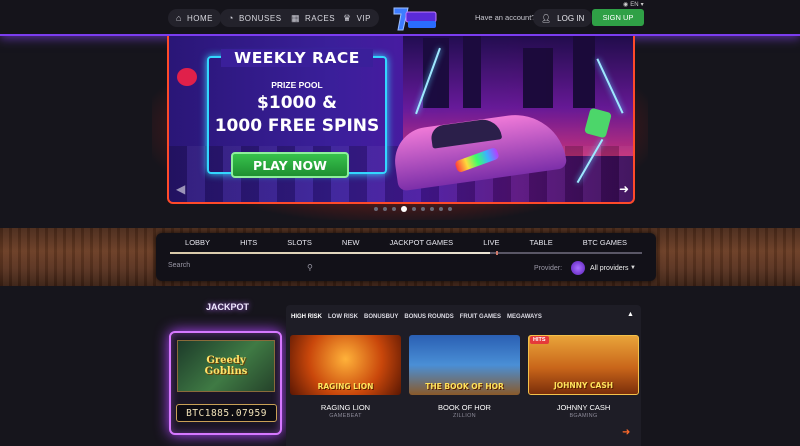  What do you see at coordinates (583, 365) in the screenshot?
I see `game-thumbnail: JOHNNY CASH` at bounding box center [583, 365].